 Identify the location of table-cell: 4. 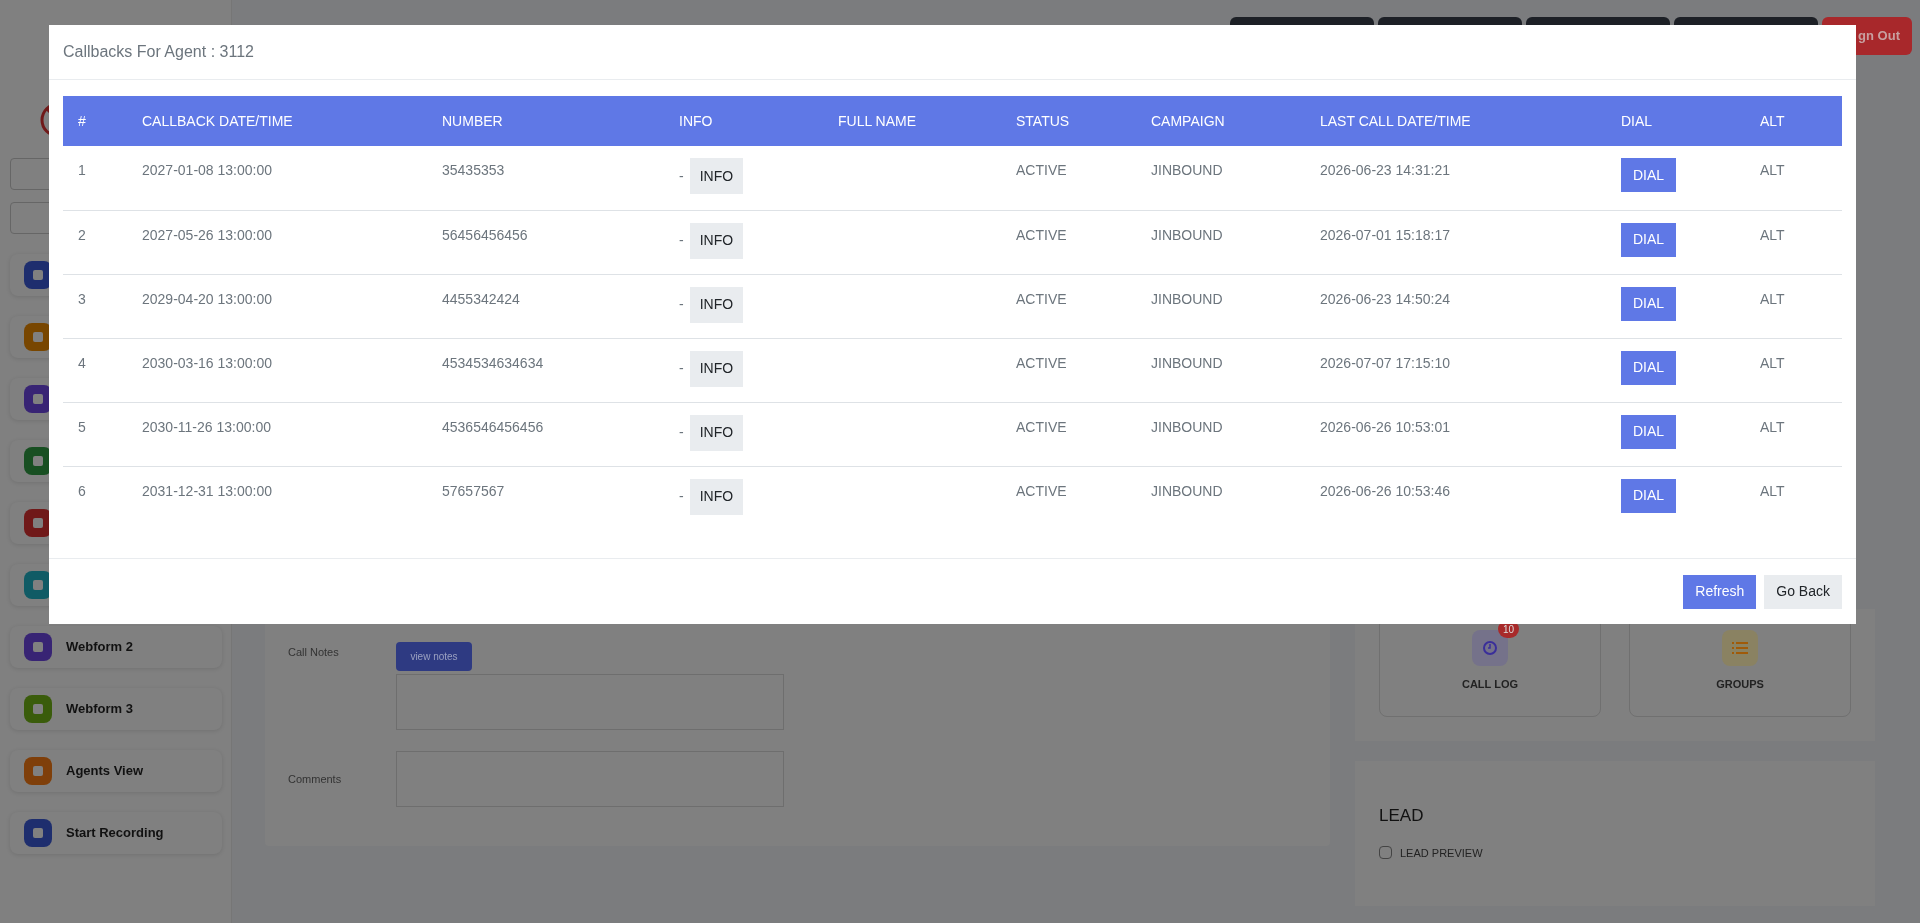
(95, 370).